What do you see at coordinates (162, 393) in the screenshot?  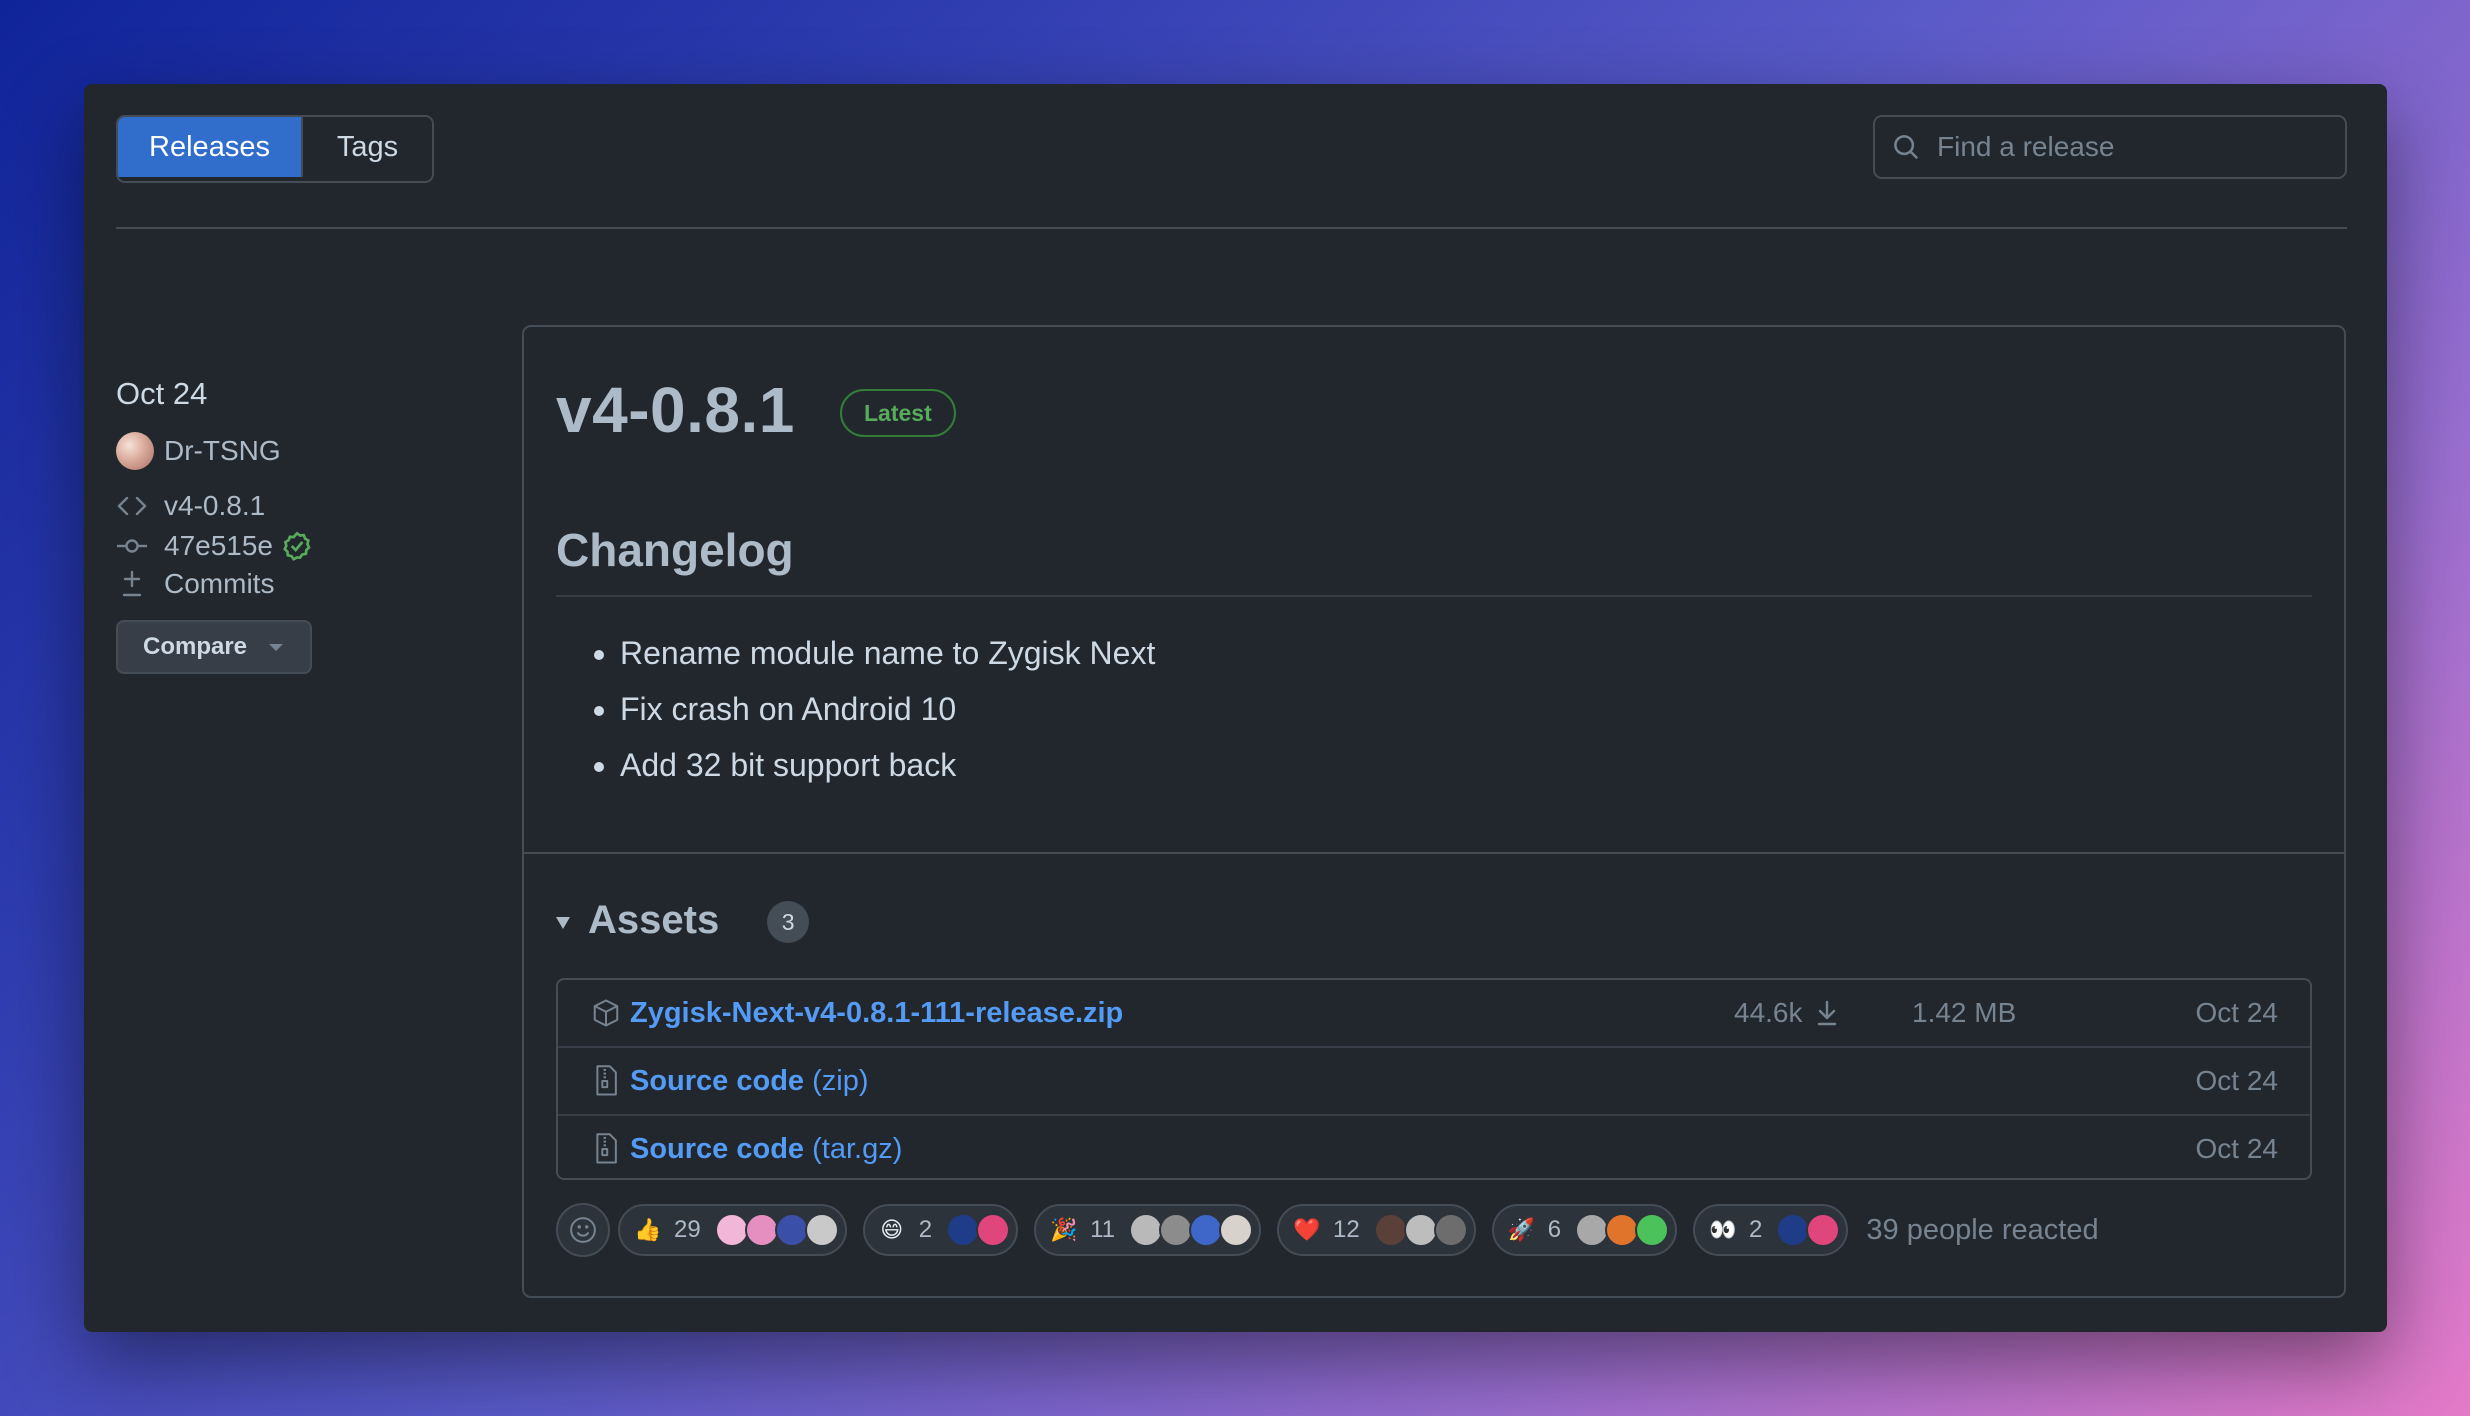 I see `release-date: Oct 24` at bounding box center [162, 393].